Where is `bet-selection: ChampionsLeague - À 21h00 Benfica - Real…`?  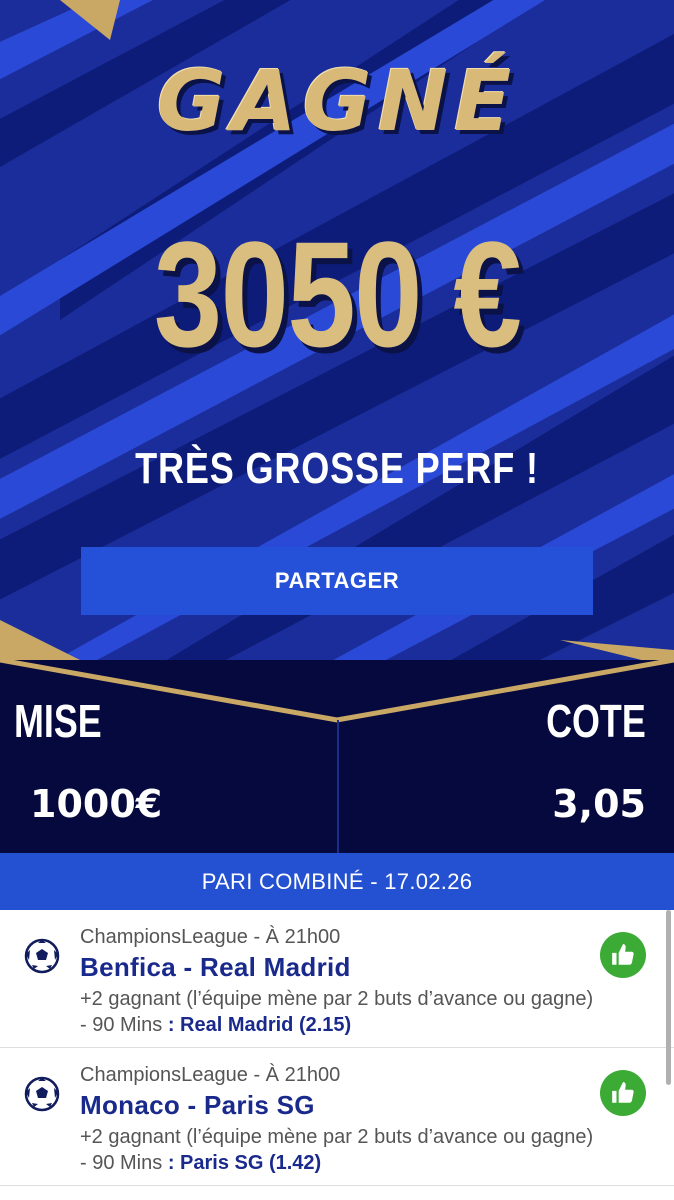 bet-selection: ChampionsLeague - À 21h00 Benfica - Real… is located at coordinates (337, 979).